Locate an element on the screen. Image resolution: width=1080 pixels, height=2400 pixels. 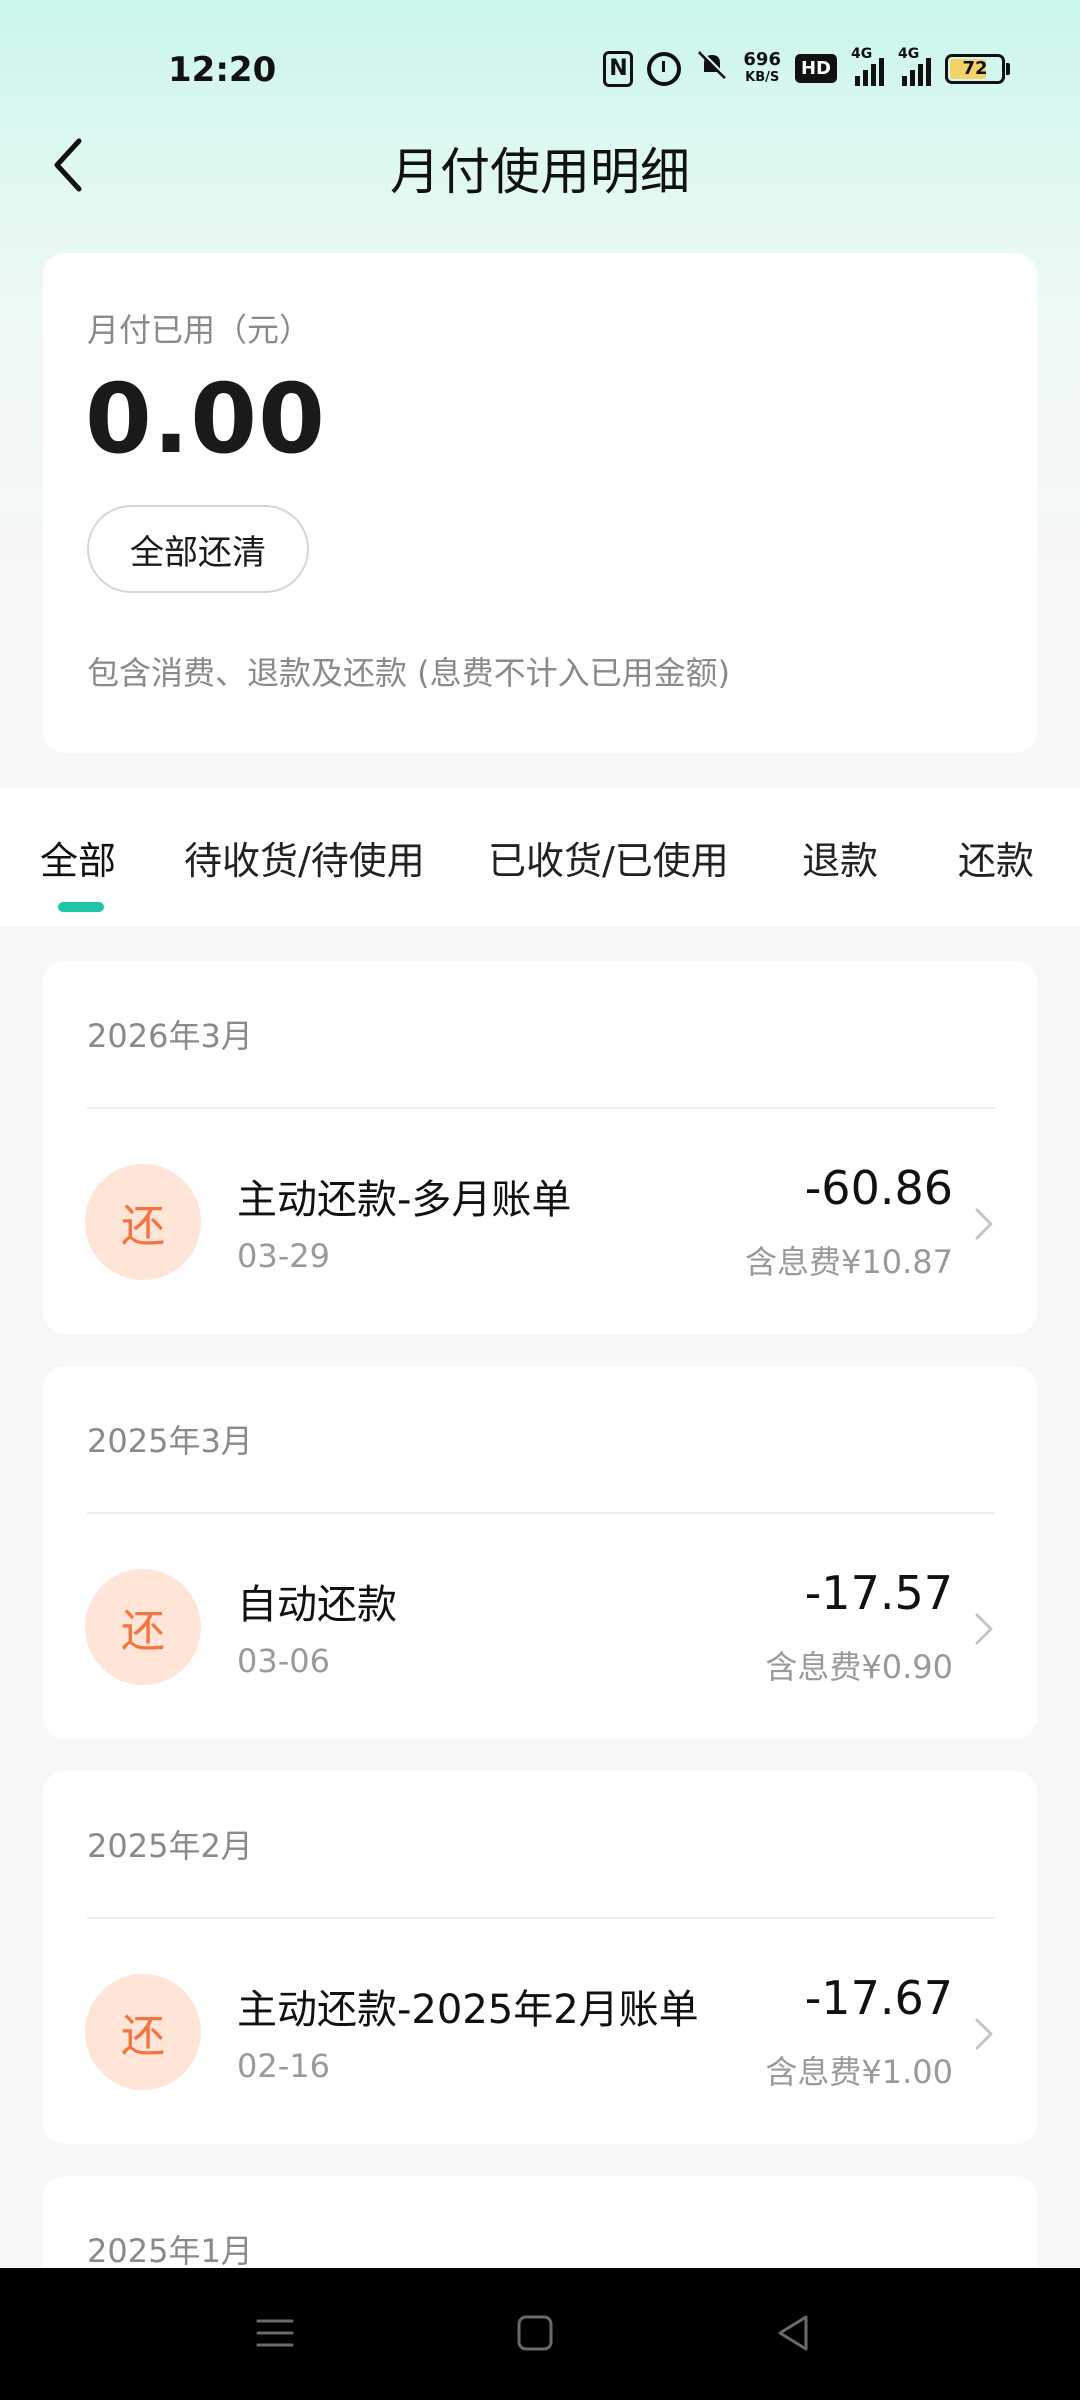
tab-refund: 退款 is located at coordinates (840, 857).